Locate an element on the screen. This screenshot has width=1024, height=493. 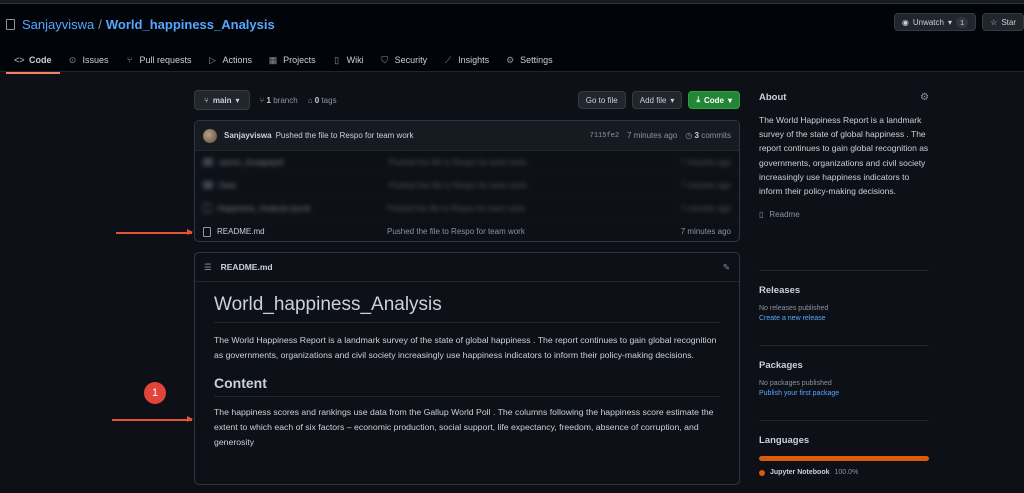
create-release-link: Create a new release is located at coordinates (844, 318).